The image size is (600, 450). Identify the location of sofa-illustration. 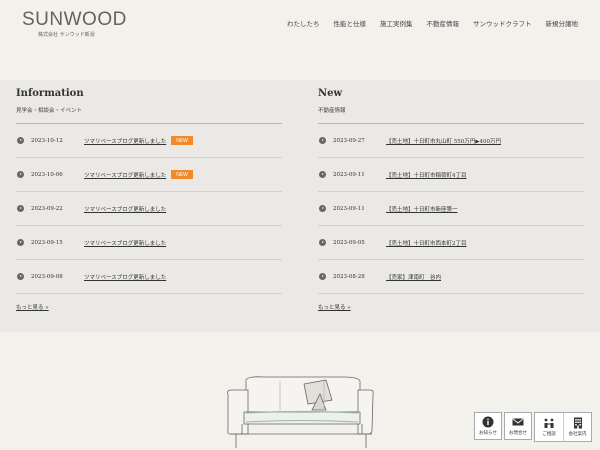
(300, 412).